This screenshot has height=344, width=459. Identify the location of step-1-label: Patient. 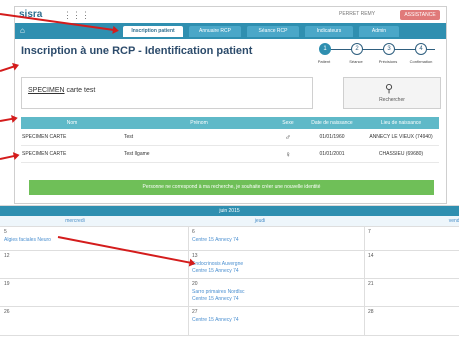
(324, 61).